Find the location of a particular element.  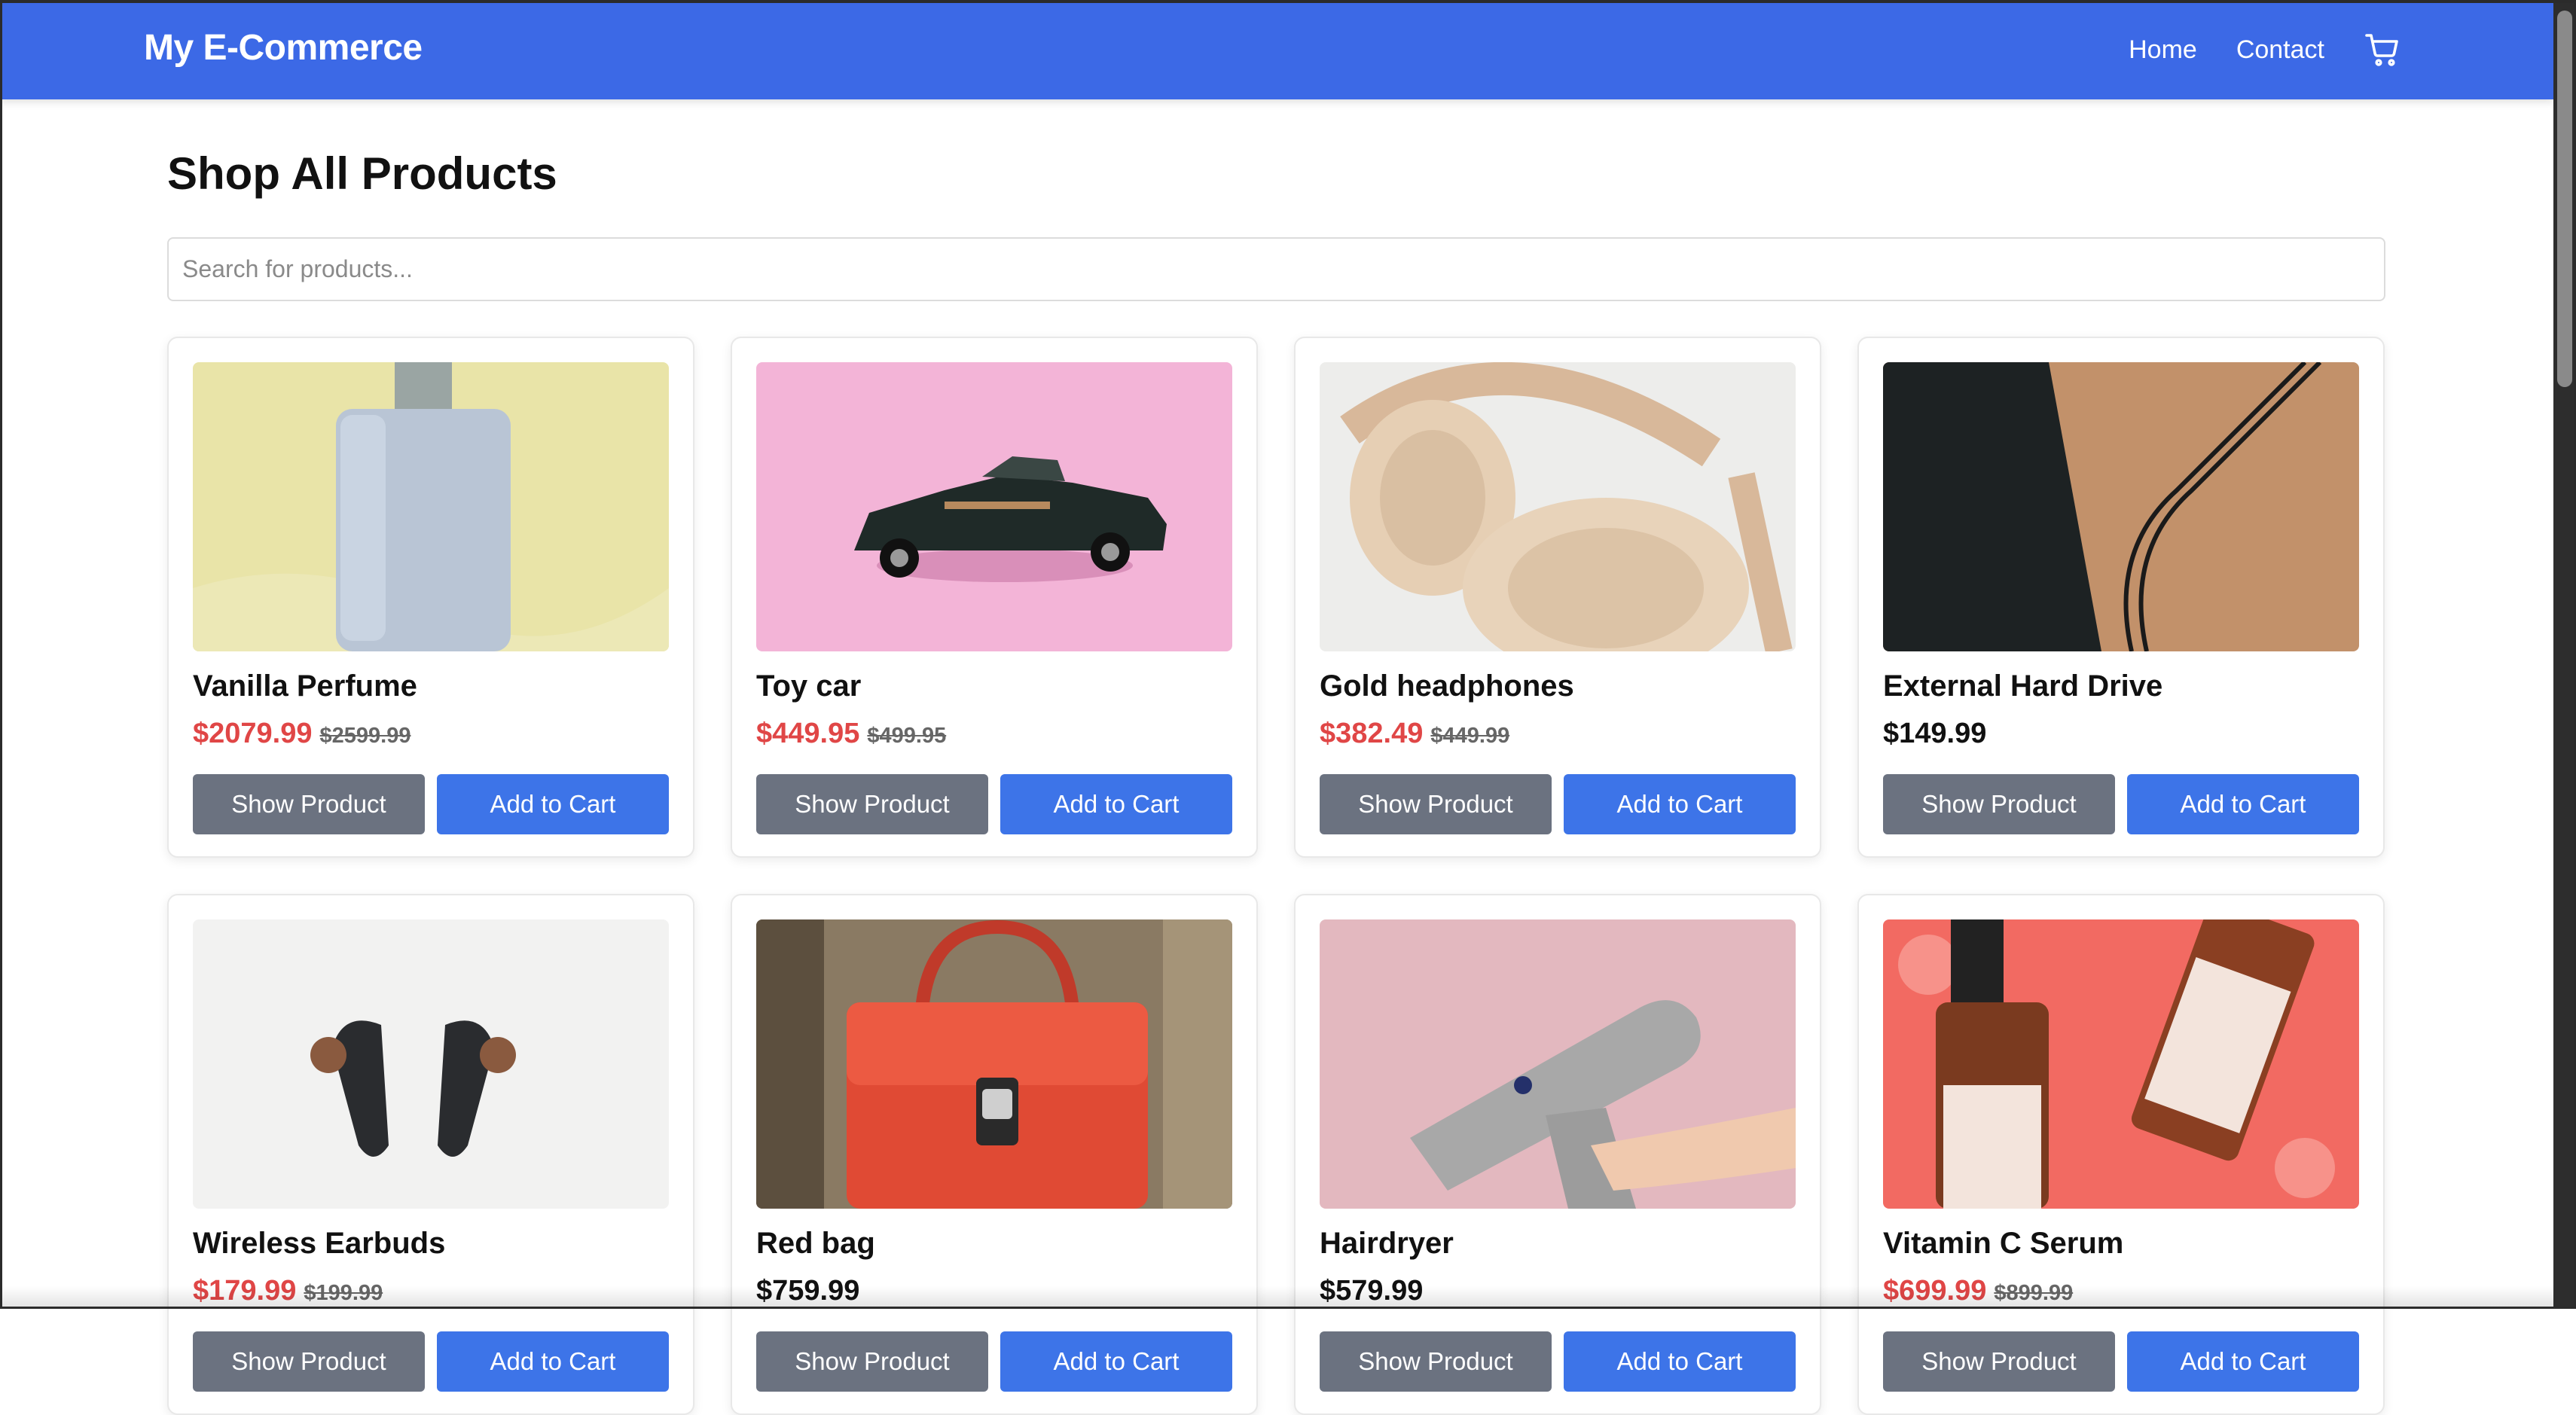

product-card: Red bag $759.99 Show Product Add to Cart is located at coordinates (995, 1154).